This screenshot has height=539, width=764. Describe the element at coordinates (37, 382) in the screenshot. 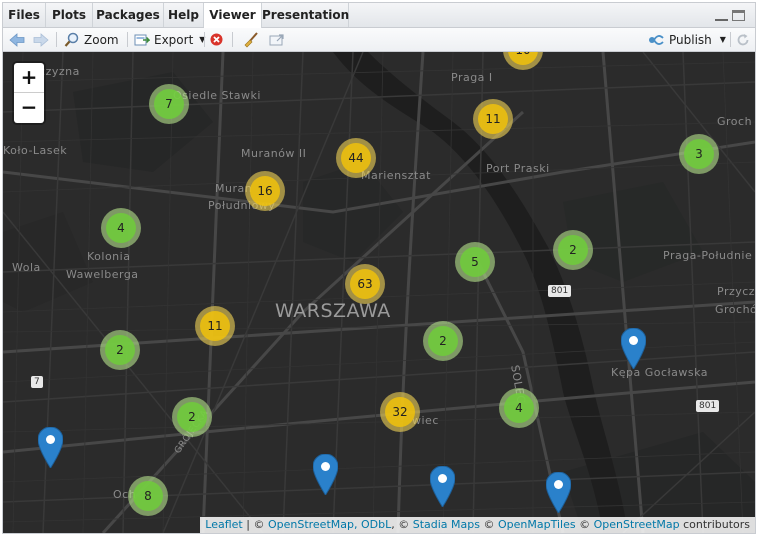

I see `road-shield: 7` at that location.